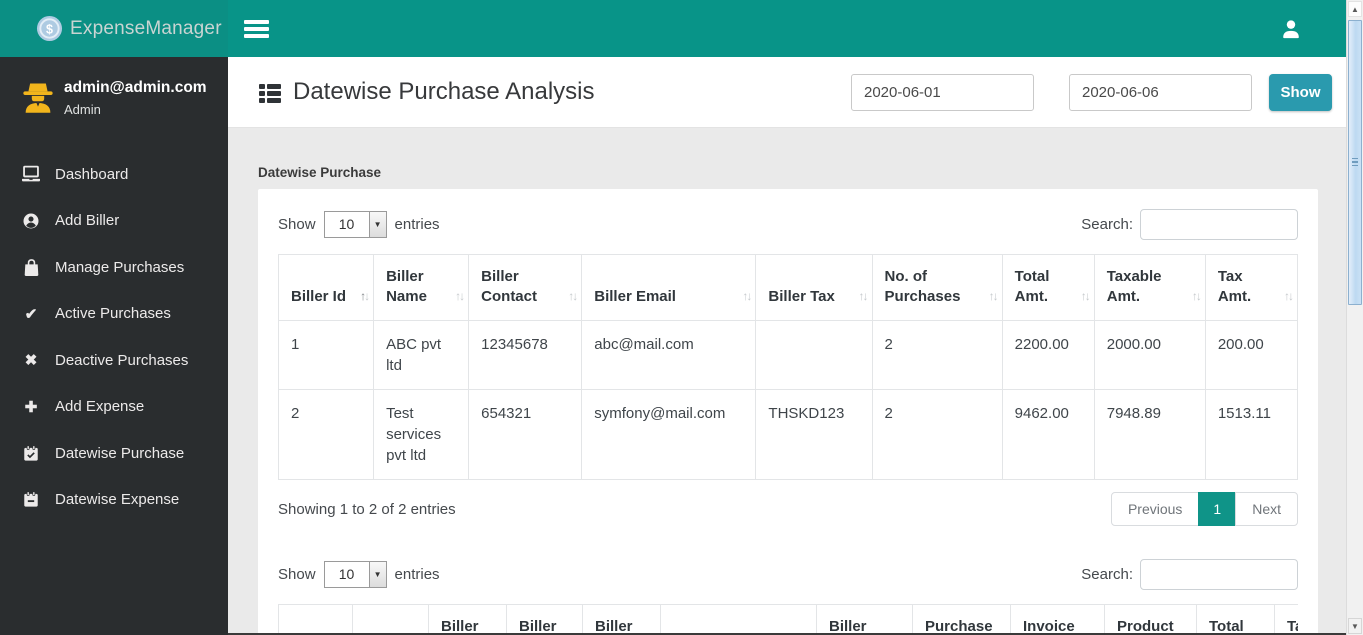 This screenshot has height=635, width=1363. What do you see at coordinates (122, 360) in the screenshot?
I see `sidebar-item-label: Deactive Purchases` at bounding box center [122, 360].